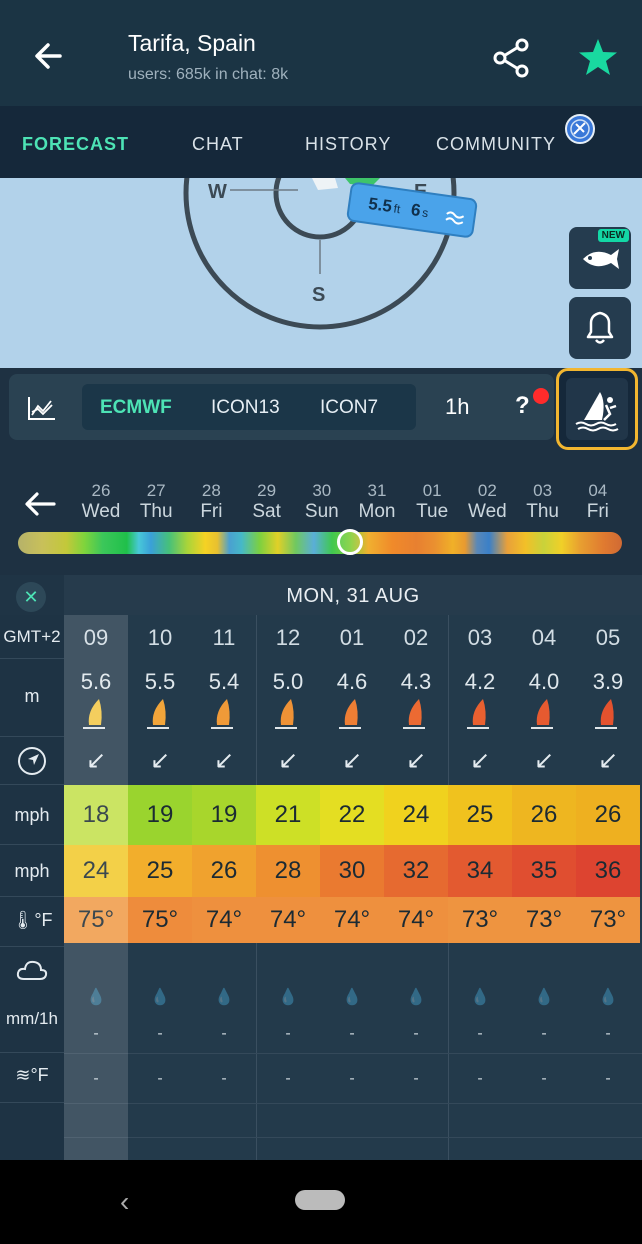  What do you see at coordinates (50, 56) in the screenshot?
I see `back-arrow-icon` at bounding box center [50, 56].